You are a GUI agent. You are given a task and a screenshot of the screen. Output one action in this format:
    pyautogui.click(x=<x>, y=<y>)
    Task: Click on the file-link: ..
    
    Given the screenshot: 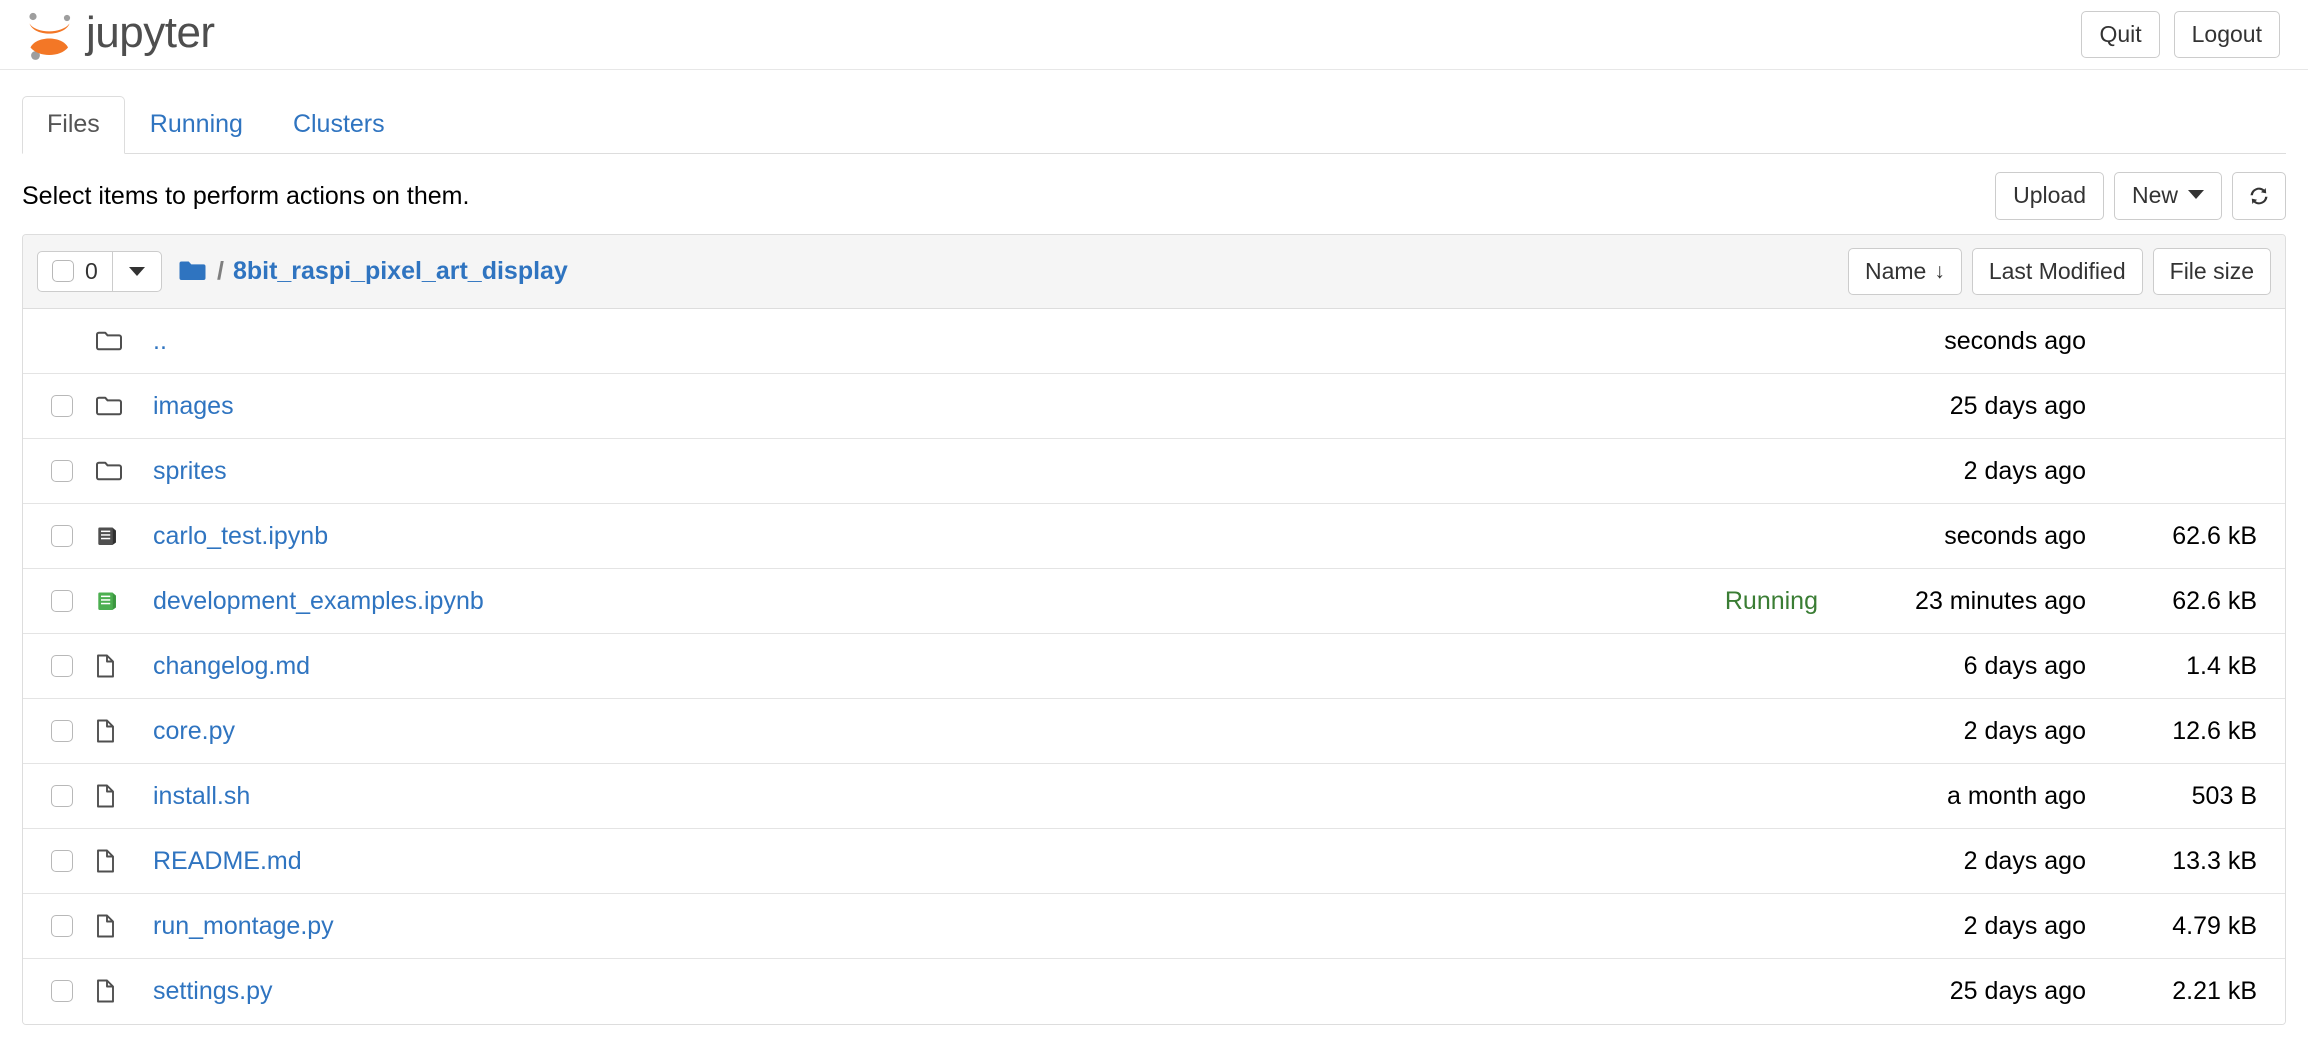 What is the action you would take?
    pyautogui.click(x=160, y=341)
    